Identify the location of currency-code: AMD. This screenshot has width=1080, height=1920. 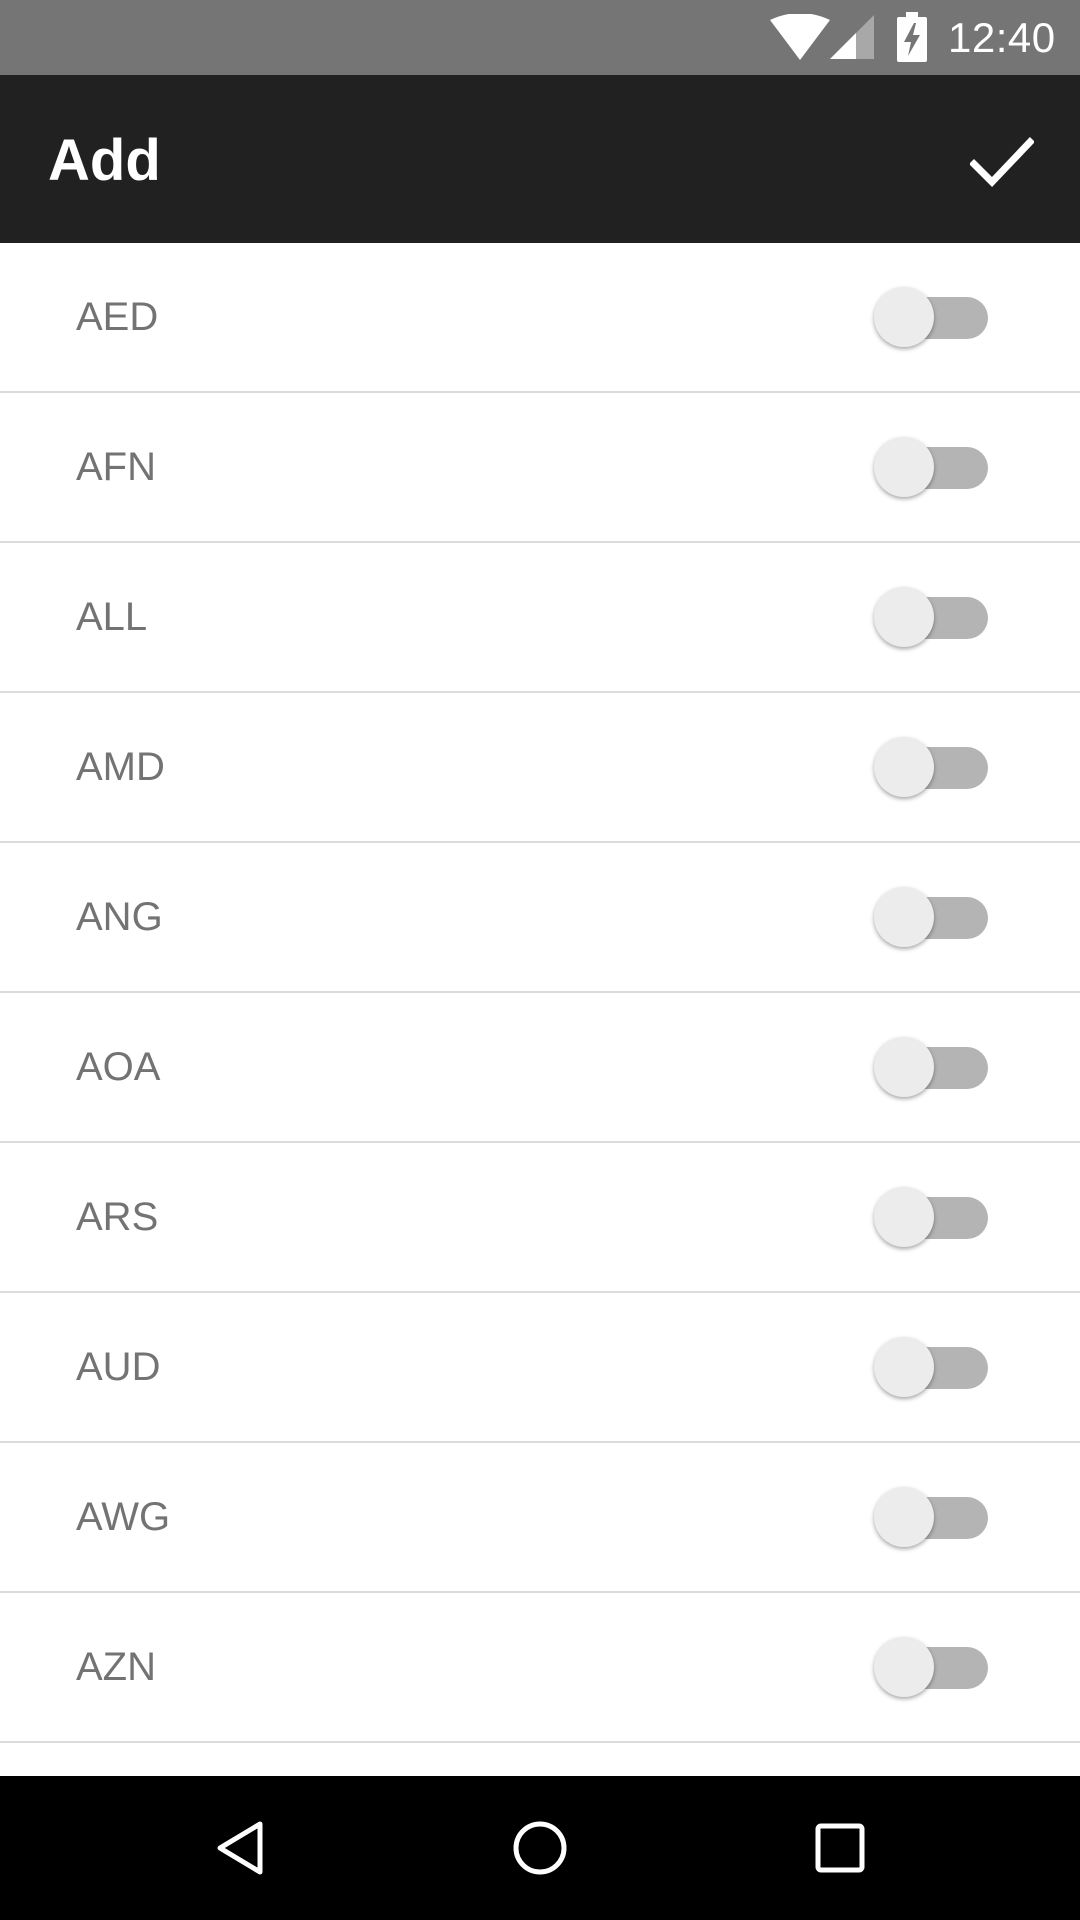
(120, 767).